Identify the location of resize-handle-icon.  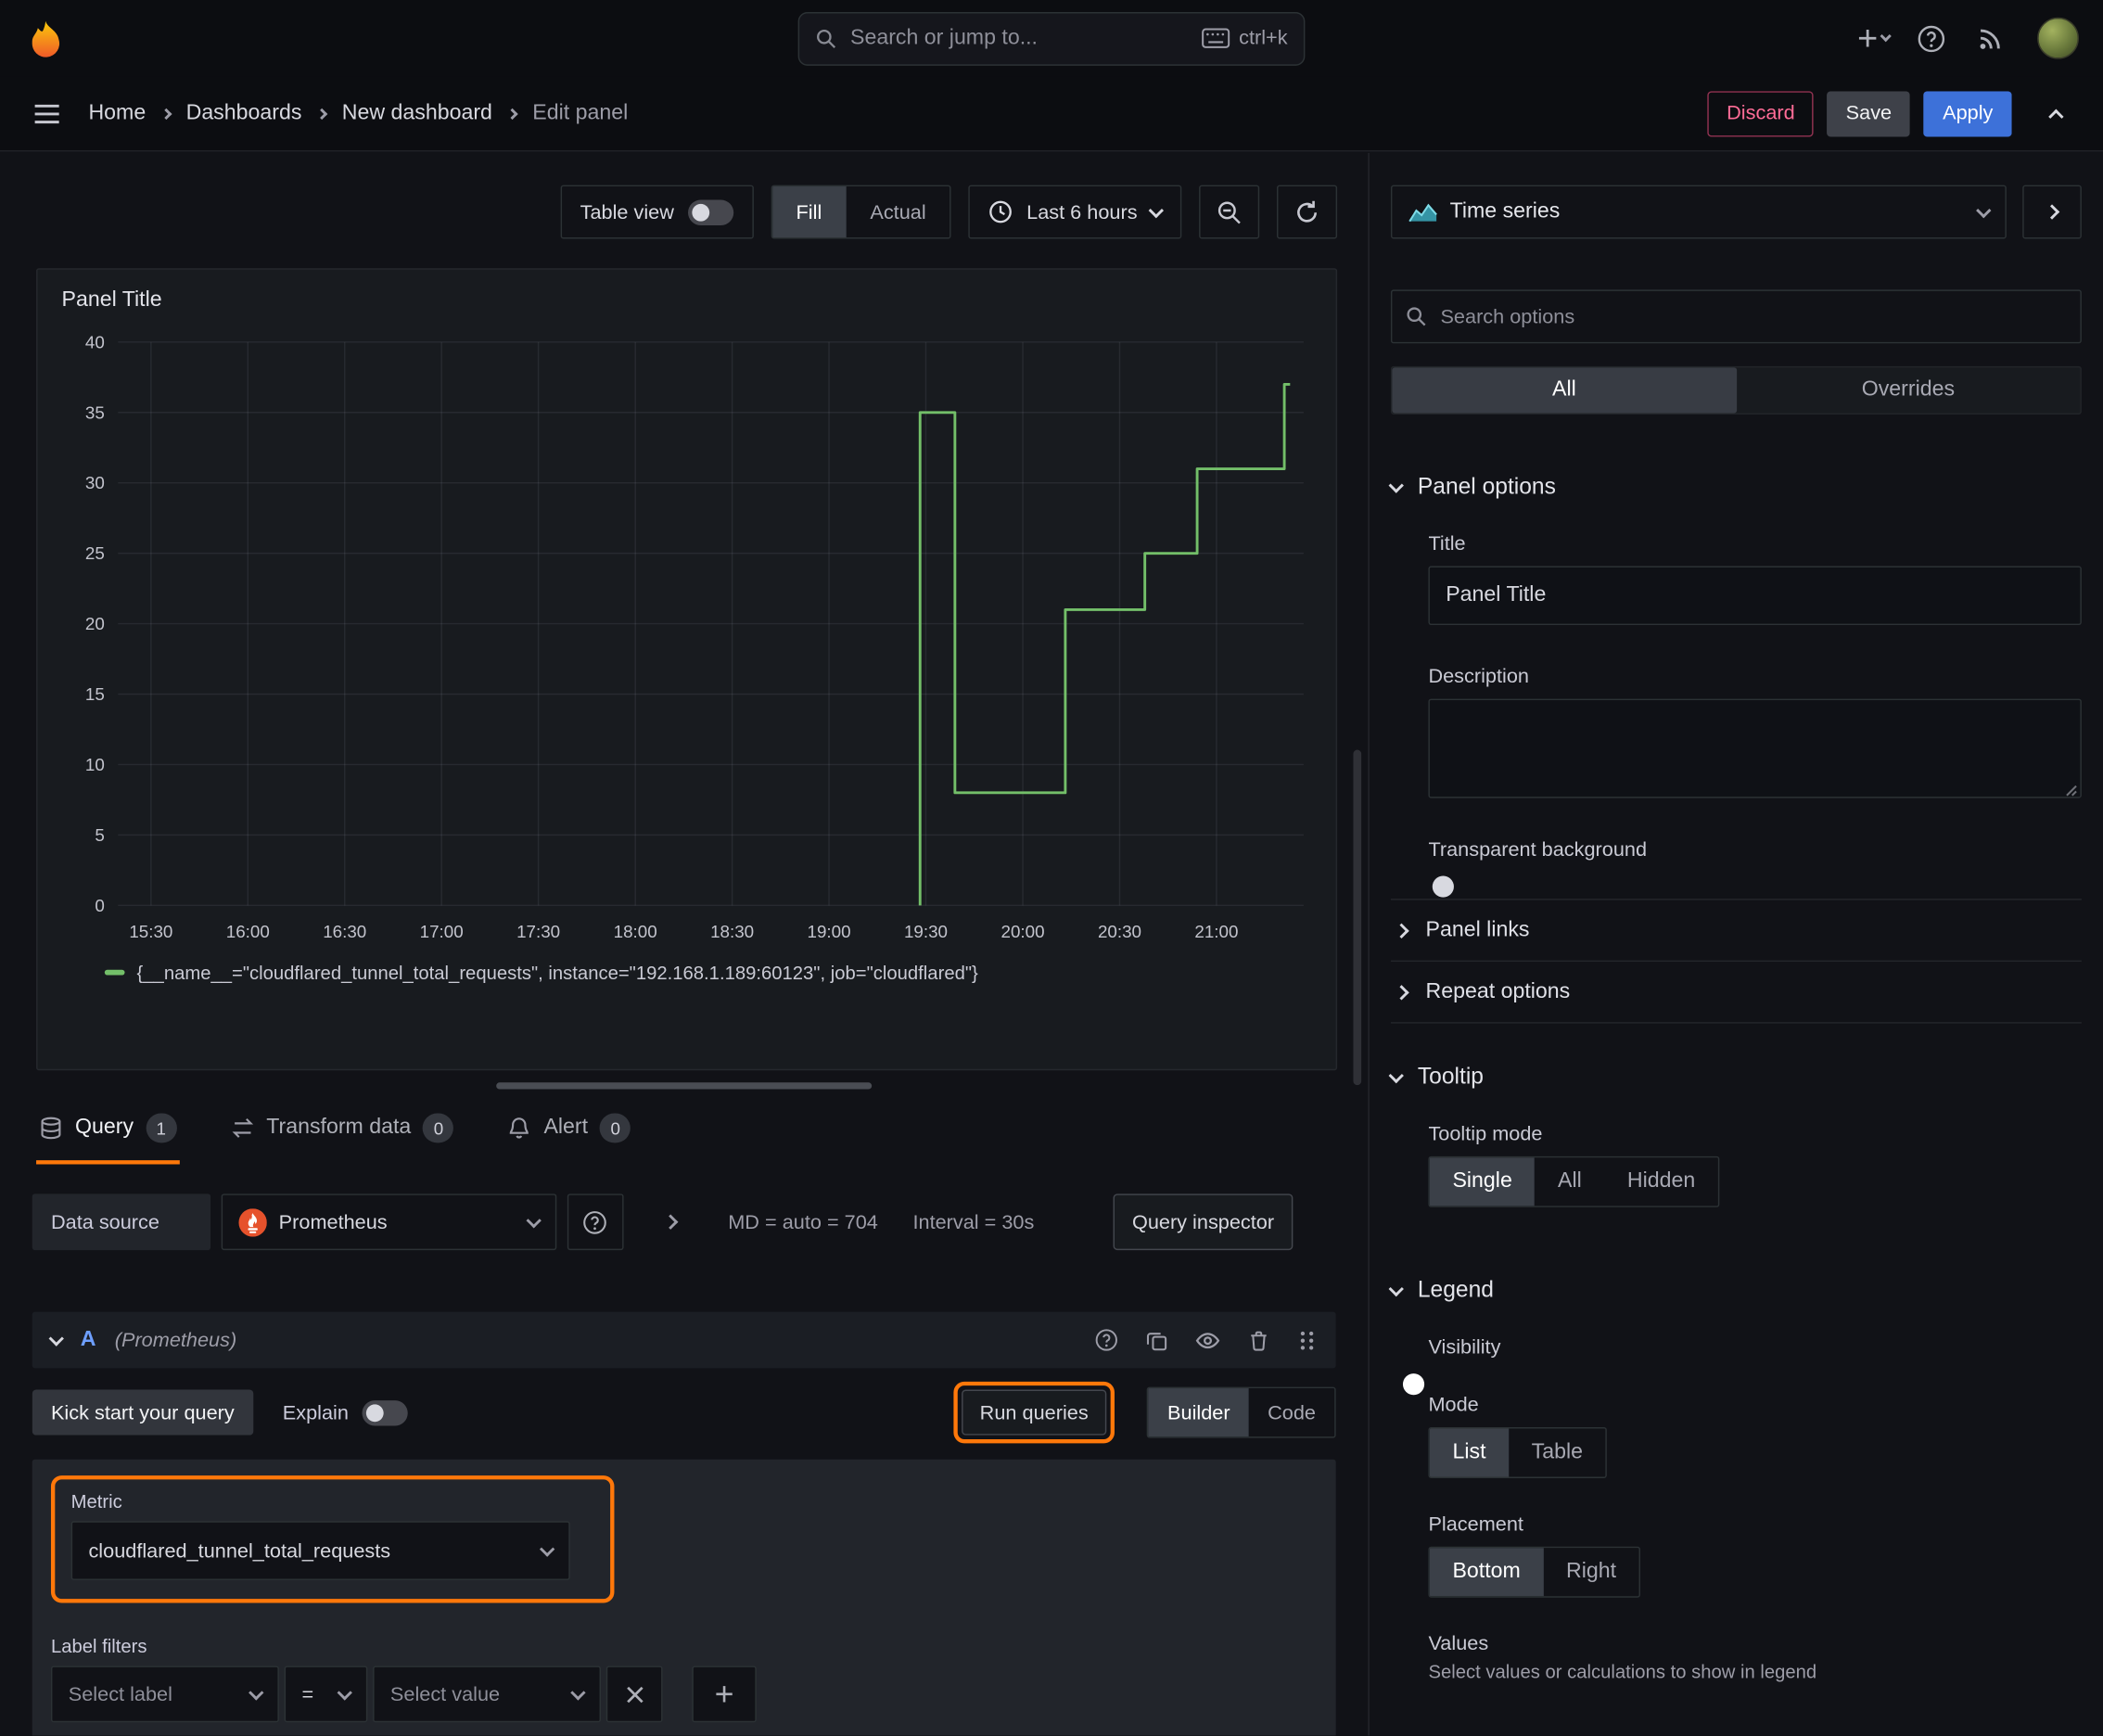
(2070, 790).